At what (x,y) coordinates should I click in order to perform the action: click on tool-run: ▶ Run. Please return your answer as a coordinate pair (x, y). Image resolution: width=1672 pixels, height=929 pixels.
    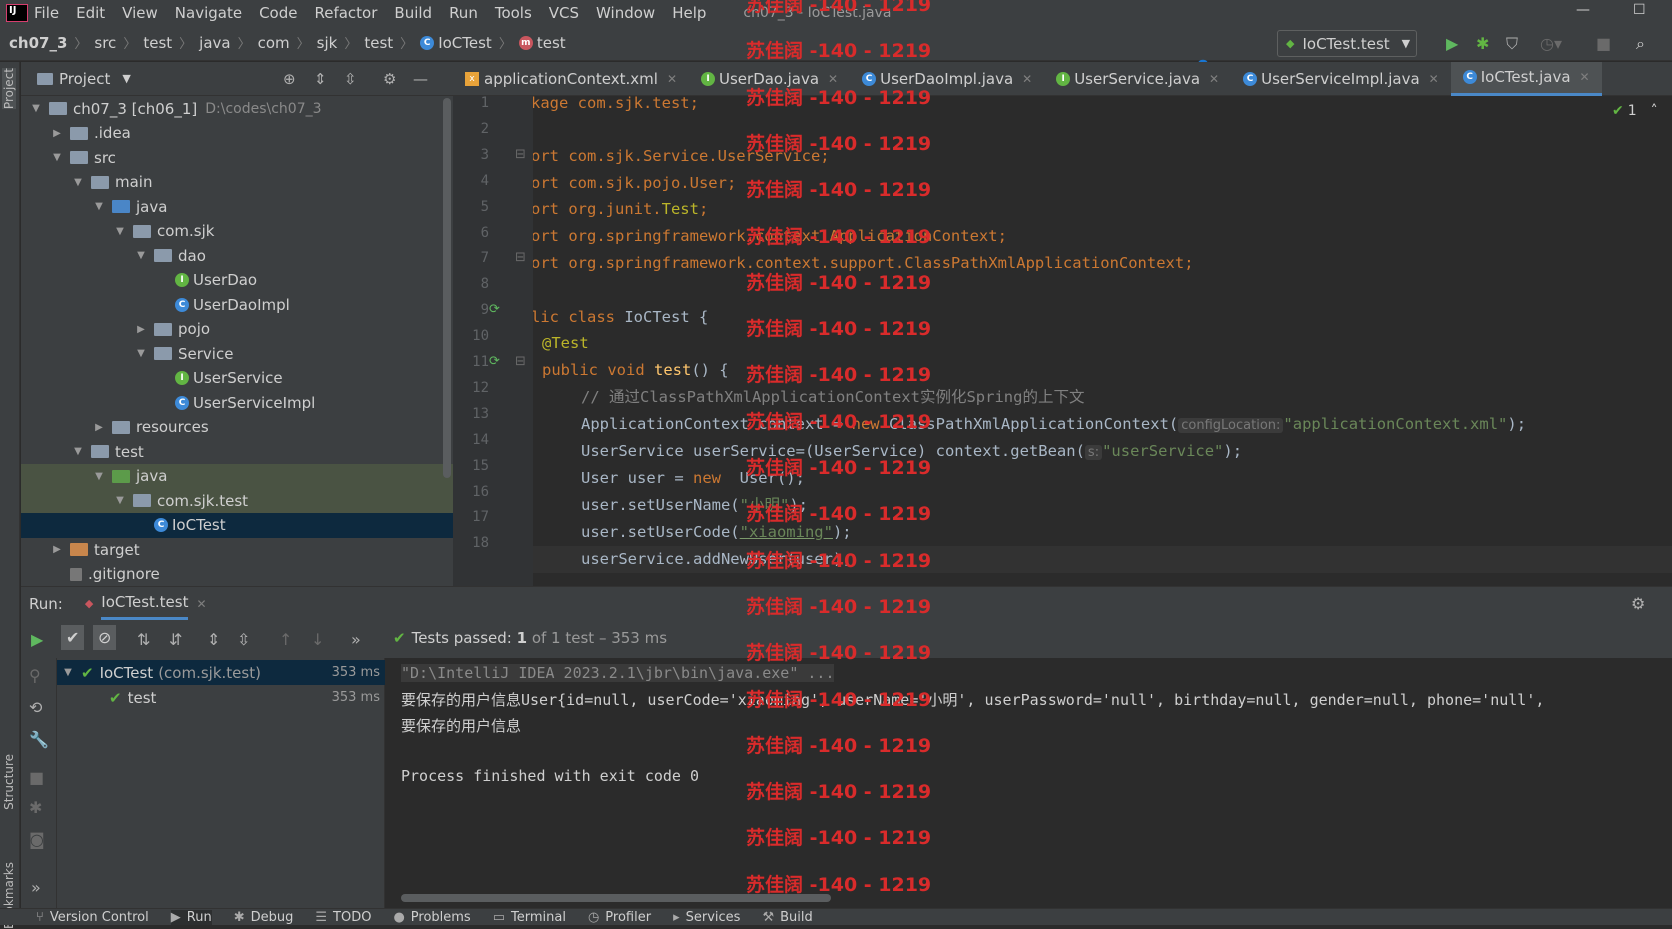
    Looking at the image, I should click on (191, 917).